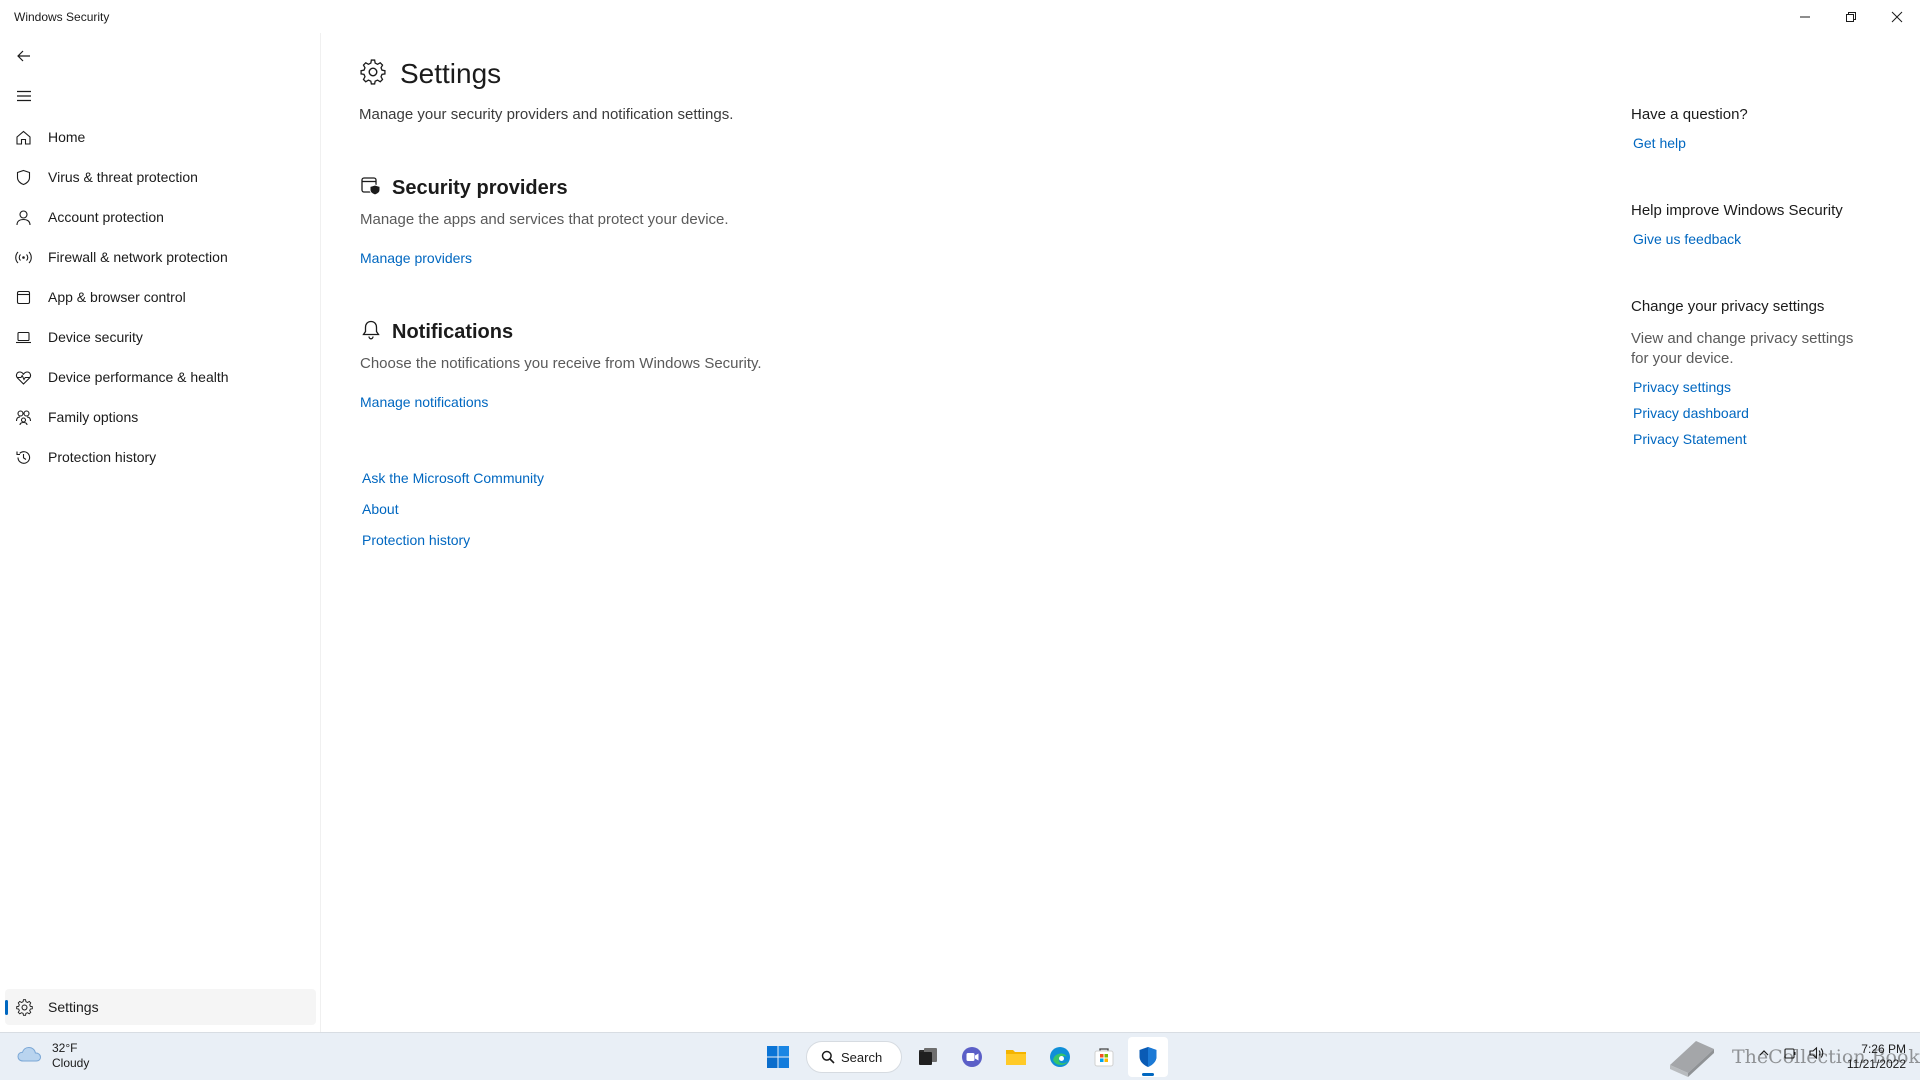  What do you see at coordinates (73, 1007) in the screenshot?
I see `sidebar-item-label: Settings` at bounding box center [73, 1007].